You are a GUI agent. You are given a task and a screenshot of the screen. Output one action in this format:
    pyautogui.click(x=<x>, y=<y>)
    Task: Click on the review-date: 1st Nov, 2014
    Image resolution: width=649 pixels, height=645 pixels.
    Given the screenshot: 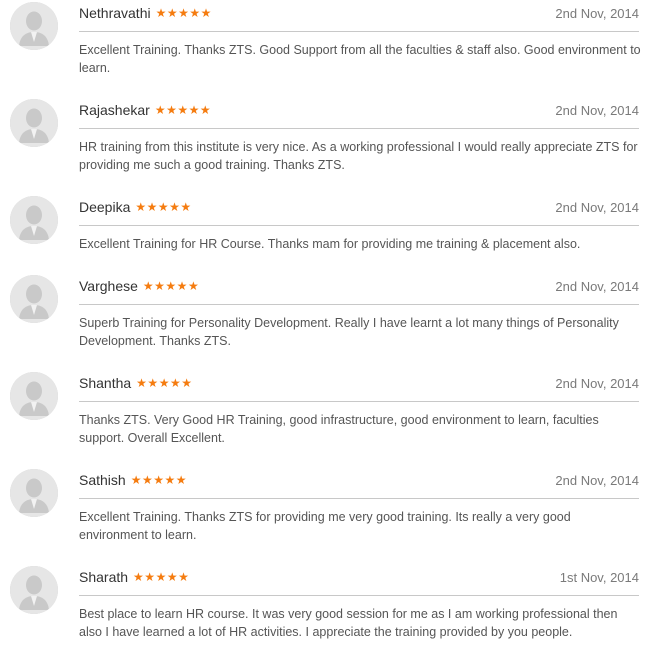 What is the action you would take?
    pyautogui.click(x=599, y=577)
    